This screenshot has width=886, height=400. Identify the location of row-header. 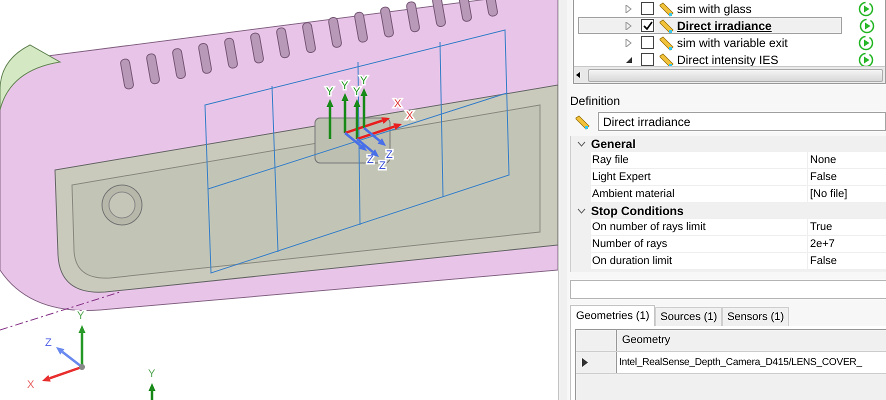
(596, 362).